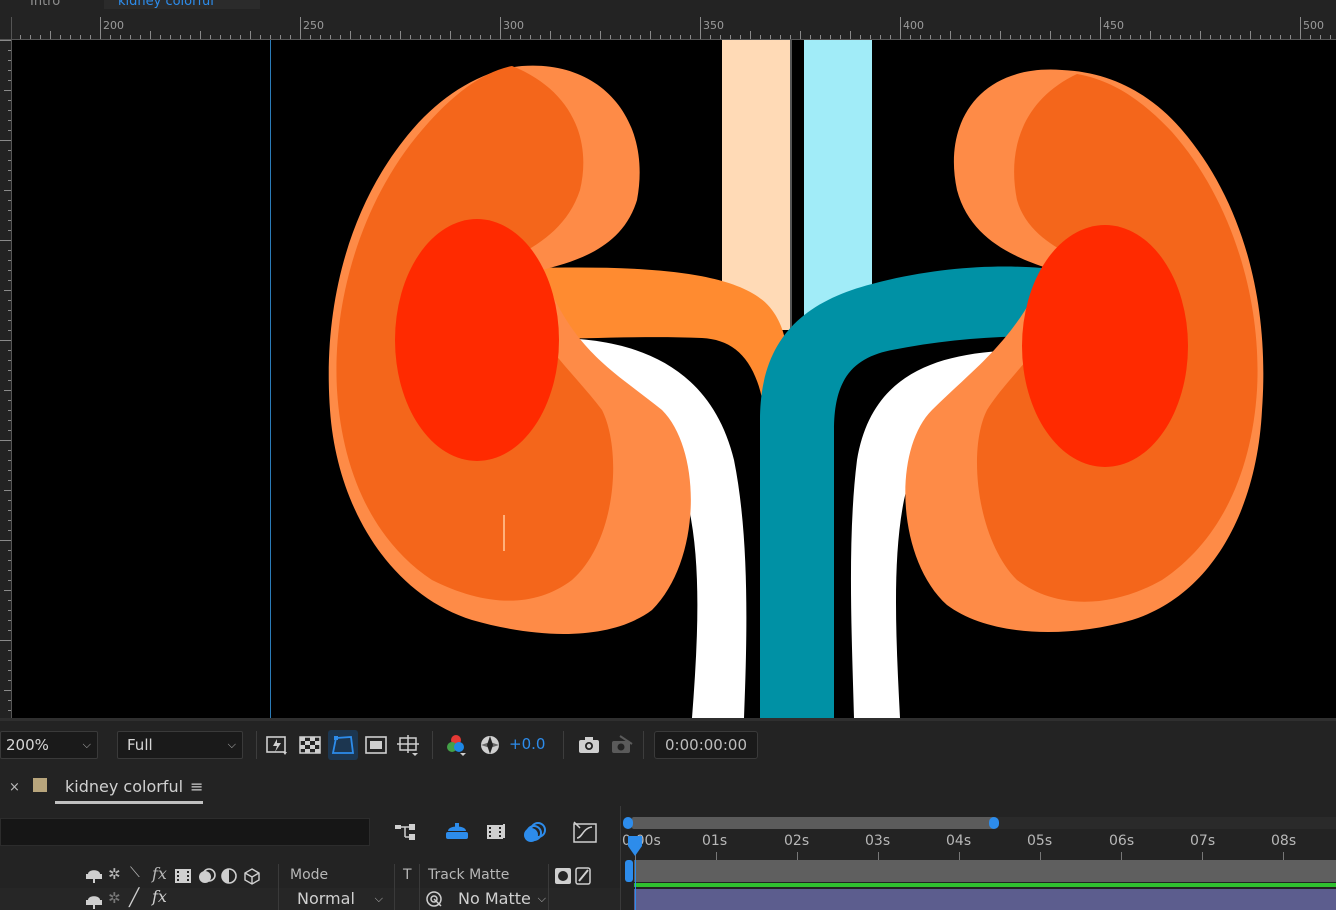 Image resolution: width=1336 pixels, height=910 pixels. Describe the element at coordinates (310, 745) in the screenshot. I see `transparency-grid-icon` at that location.